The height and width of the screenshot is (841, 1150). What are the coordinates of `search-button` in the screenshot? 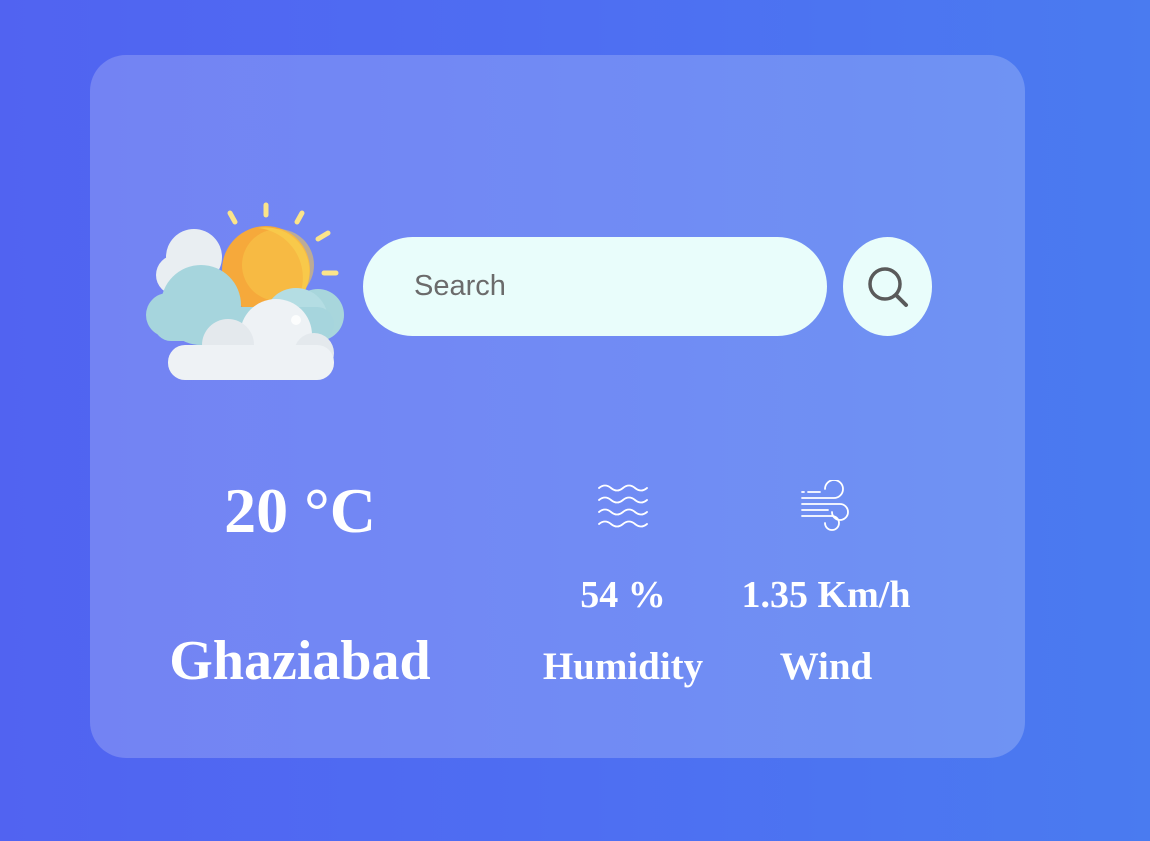 It's located at (887, 286).